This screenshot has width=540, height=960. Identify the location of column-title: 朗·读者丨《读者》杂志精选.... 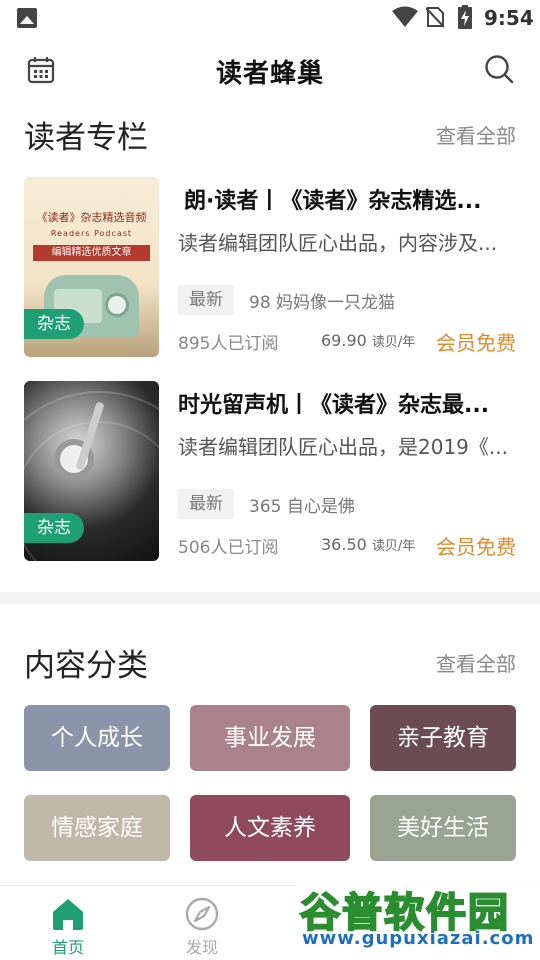
(333, 201).